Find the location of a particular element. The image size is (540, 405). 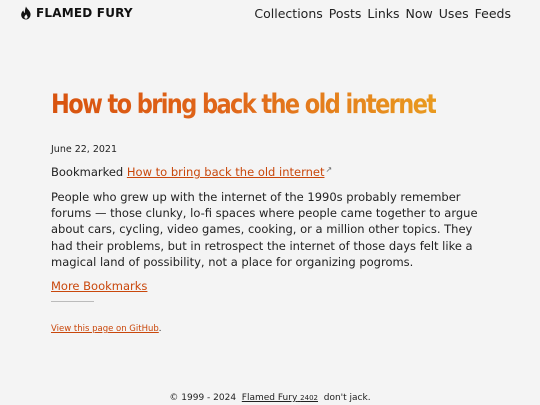

site-name: FLAMED FURY is located at coordinates (84, 13).